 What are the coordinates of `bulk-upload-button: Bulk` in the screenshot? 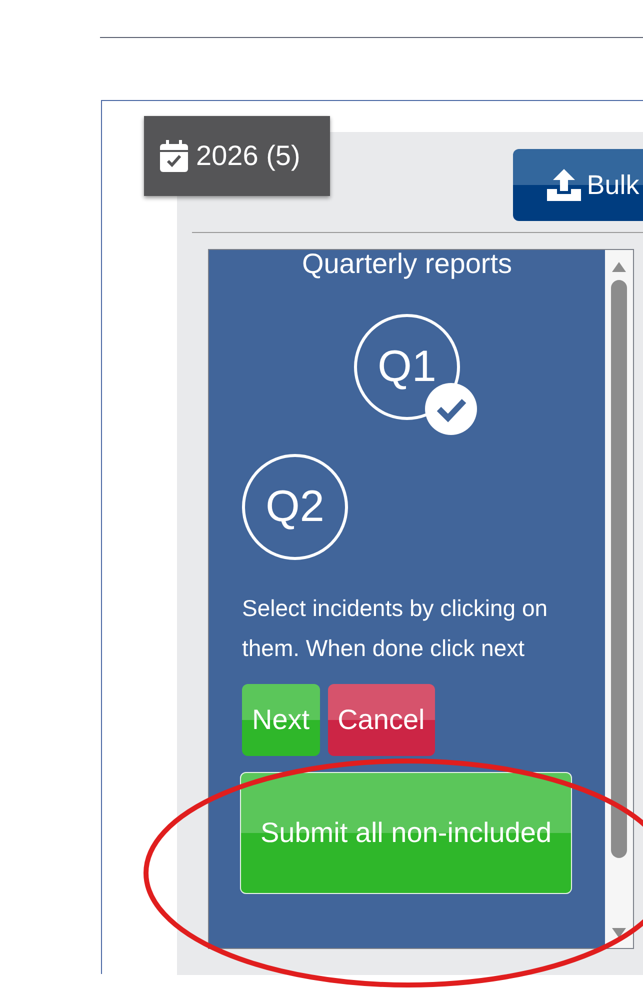 It's located at (578, 185).